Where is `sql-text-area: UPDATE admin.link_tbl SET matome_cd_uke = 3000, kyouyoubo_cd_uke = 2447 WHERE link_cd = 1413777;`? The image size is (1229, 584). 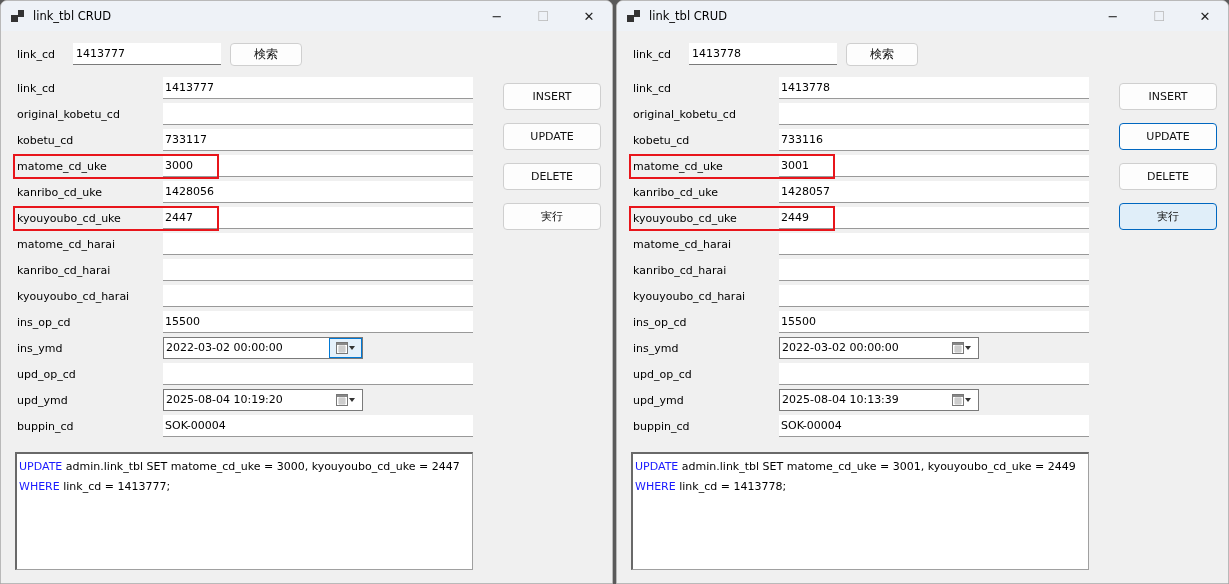 sql-text-area: UPDATE admin.link_tbl SET matome_cd_uke = 3000, kyouyoubo_cd_uke = 2447 WHERE link_cd = 1413777; is located at coordinates (244, 511).